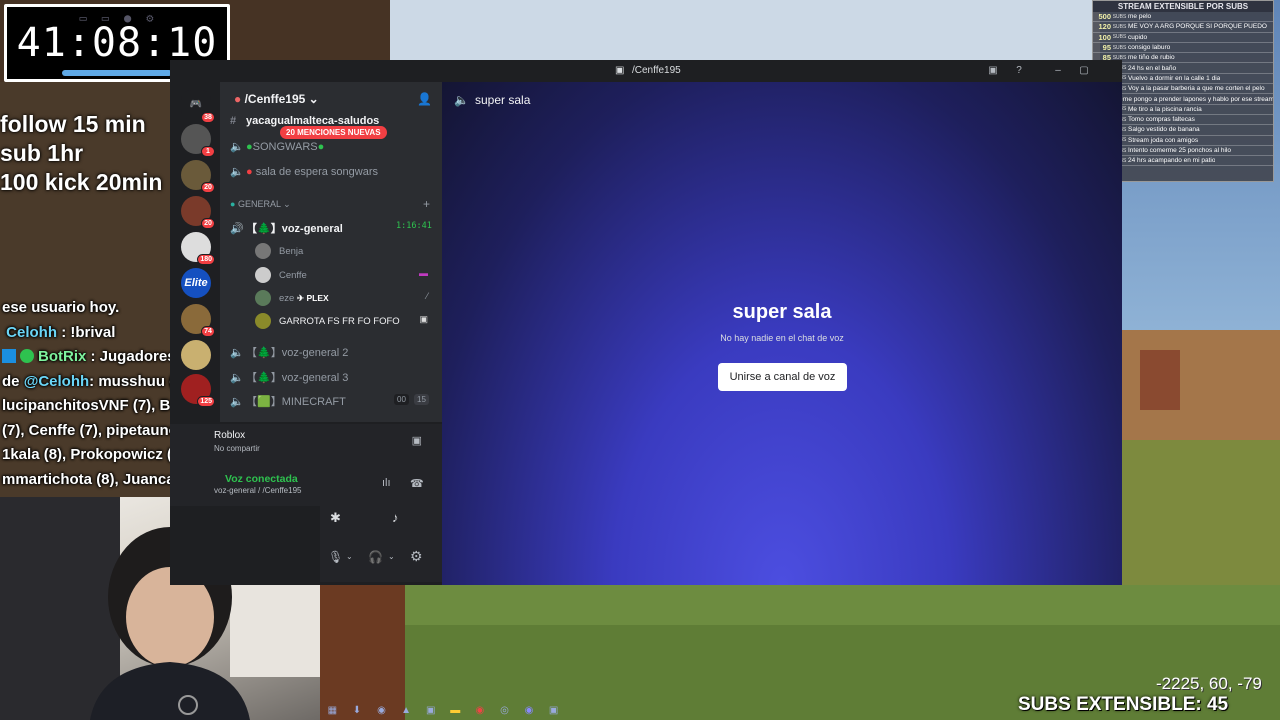 This screenshot has width=1280, height=720. What do you see at coordinates (286, 228) in the screenshot?
I see `channel-voz-general: 🔊 【🌲】voz-general` at bounding box center [286, 228].